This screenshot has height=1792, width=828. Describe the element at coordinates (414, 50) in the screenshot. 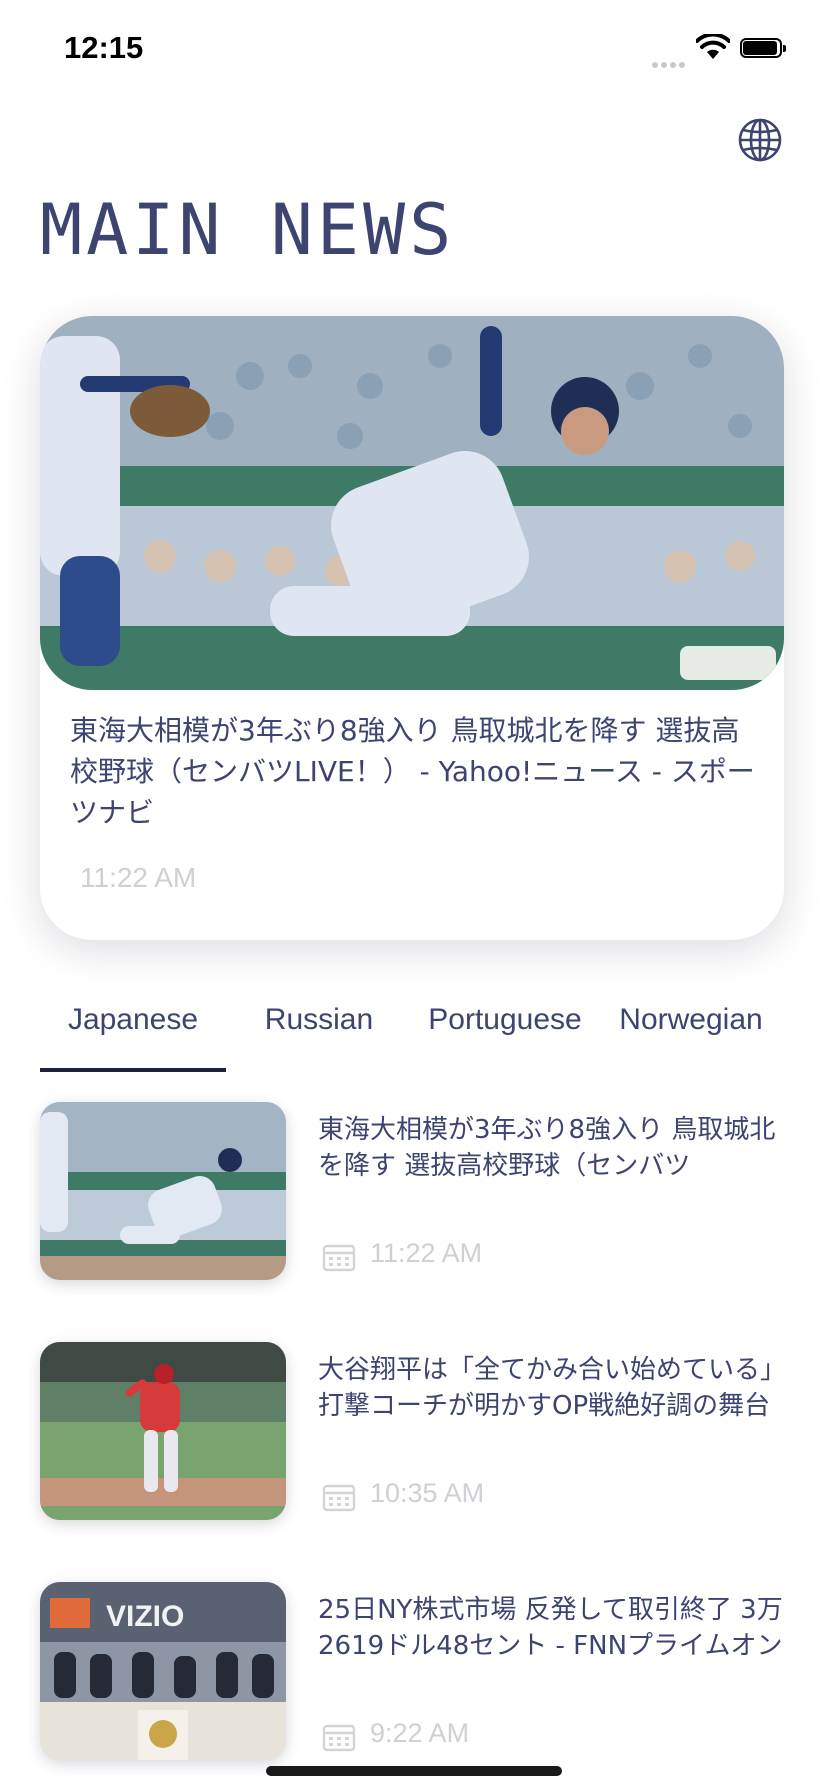

I see `status-bar: 12:15` at that location.